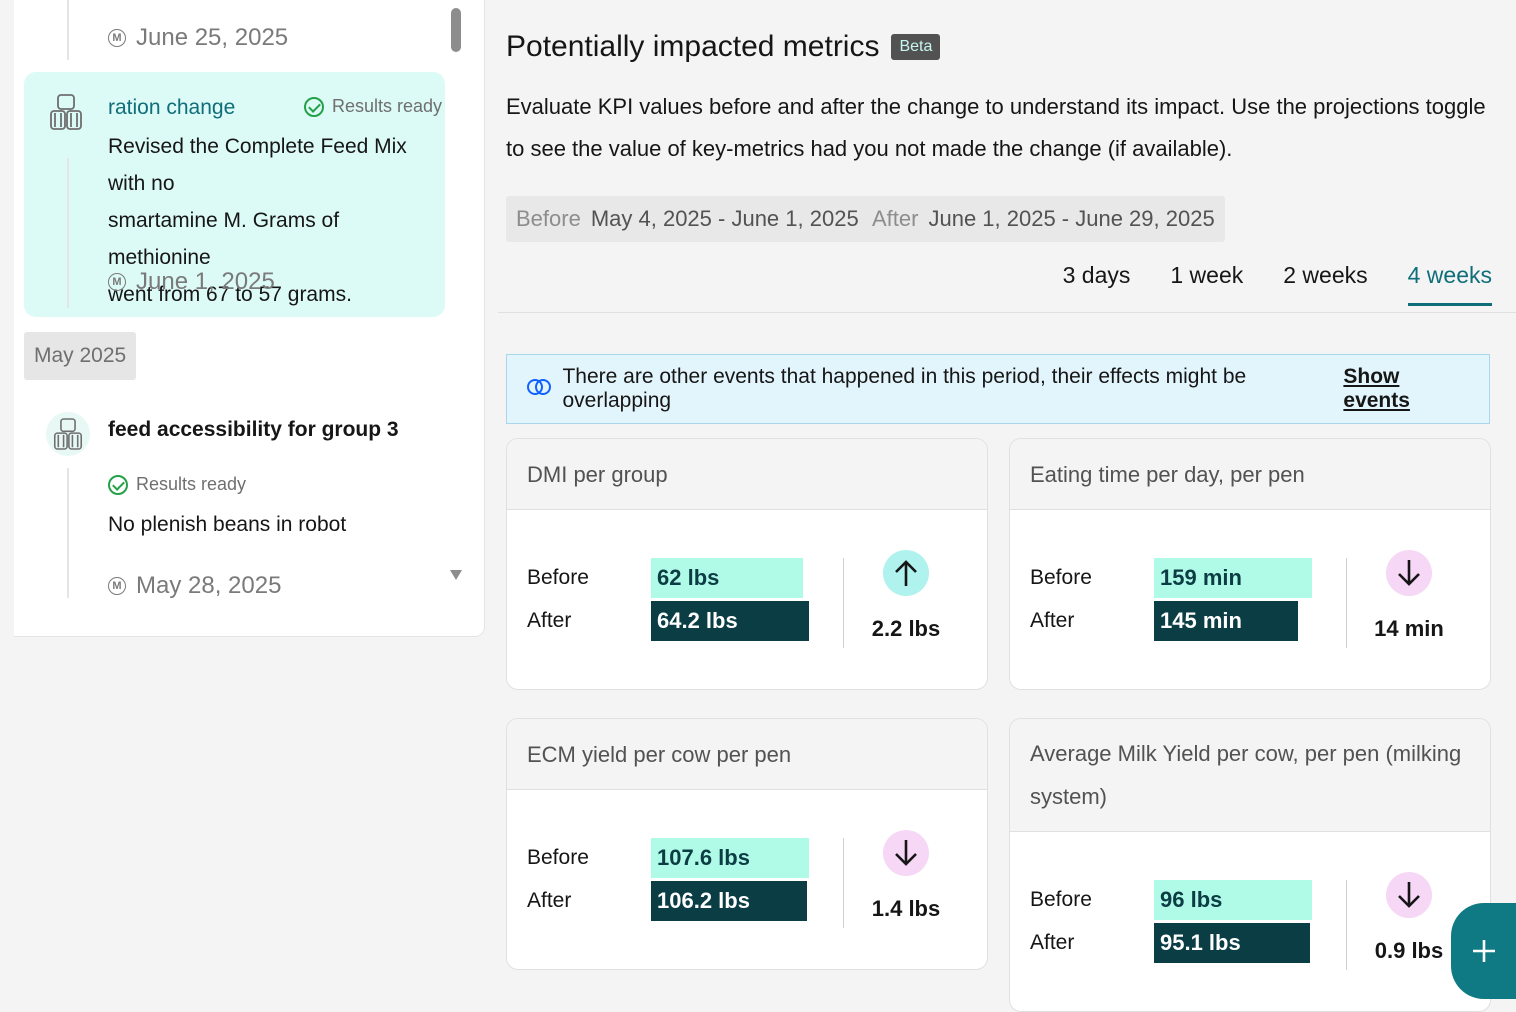 Image resolution: width=1516 pixels, height=1012 pixels. I want to click on plus-icon, so click(1484, 951).